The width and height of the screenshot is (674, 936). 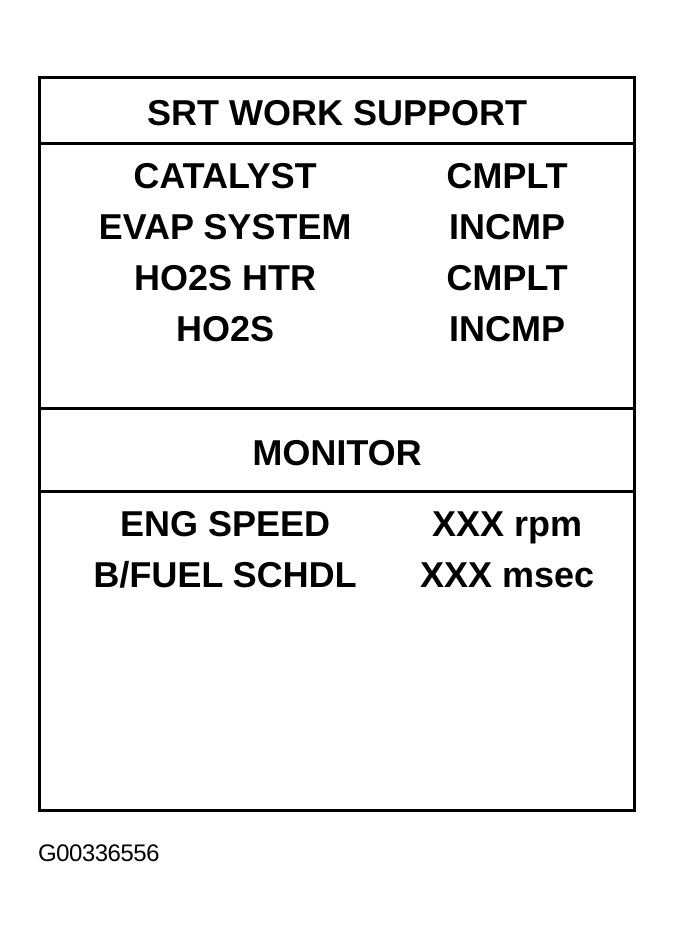 I want to click on parameter-label: EVAP SYSTEM, so click(x=225, y=226).